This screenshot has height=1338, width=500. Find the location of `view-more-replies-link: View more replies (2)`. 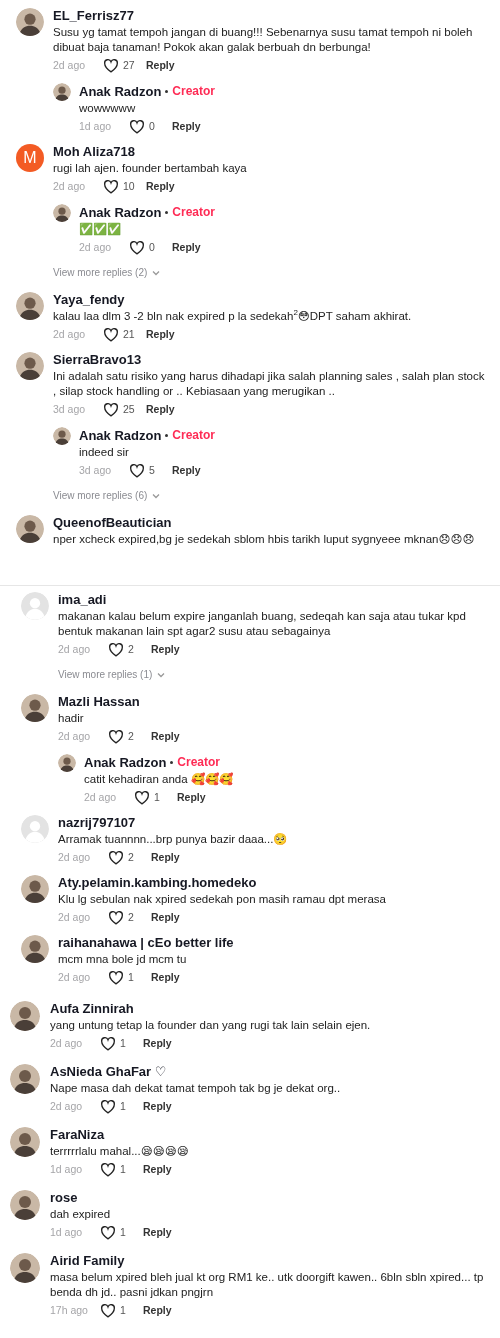

view-more-replies-link: View more replies (2) is located at coordinates (270, 272).